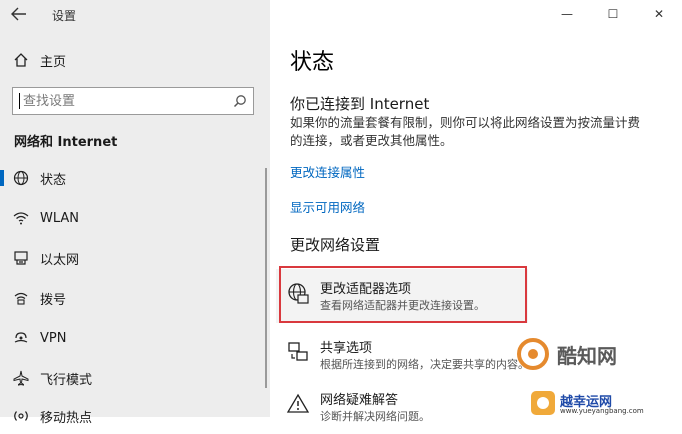 The height and width of the screenshot is (434, 682). What do you see at coordinates (402, 355) in the screenshot?
I see `sharing-options: 共享选项 根据所连接到的网络，决定要共享的内容。` at bounding box center [402, 355].